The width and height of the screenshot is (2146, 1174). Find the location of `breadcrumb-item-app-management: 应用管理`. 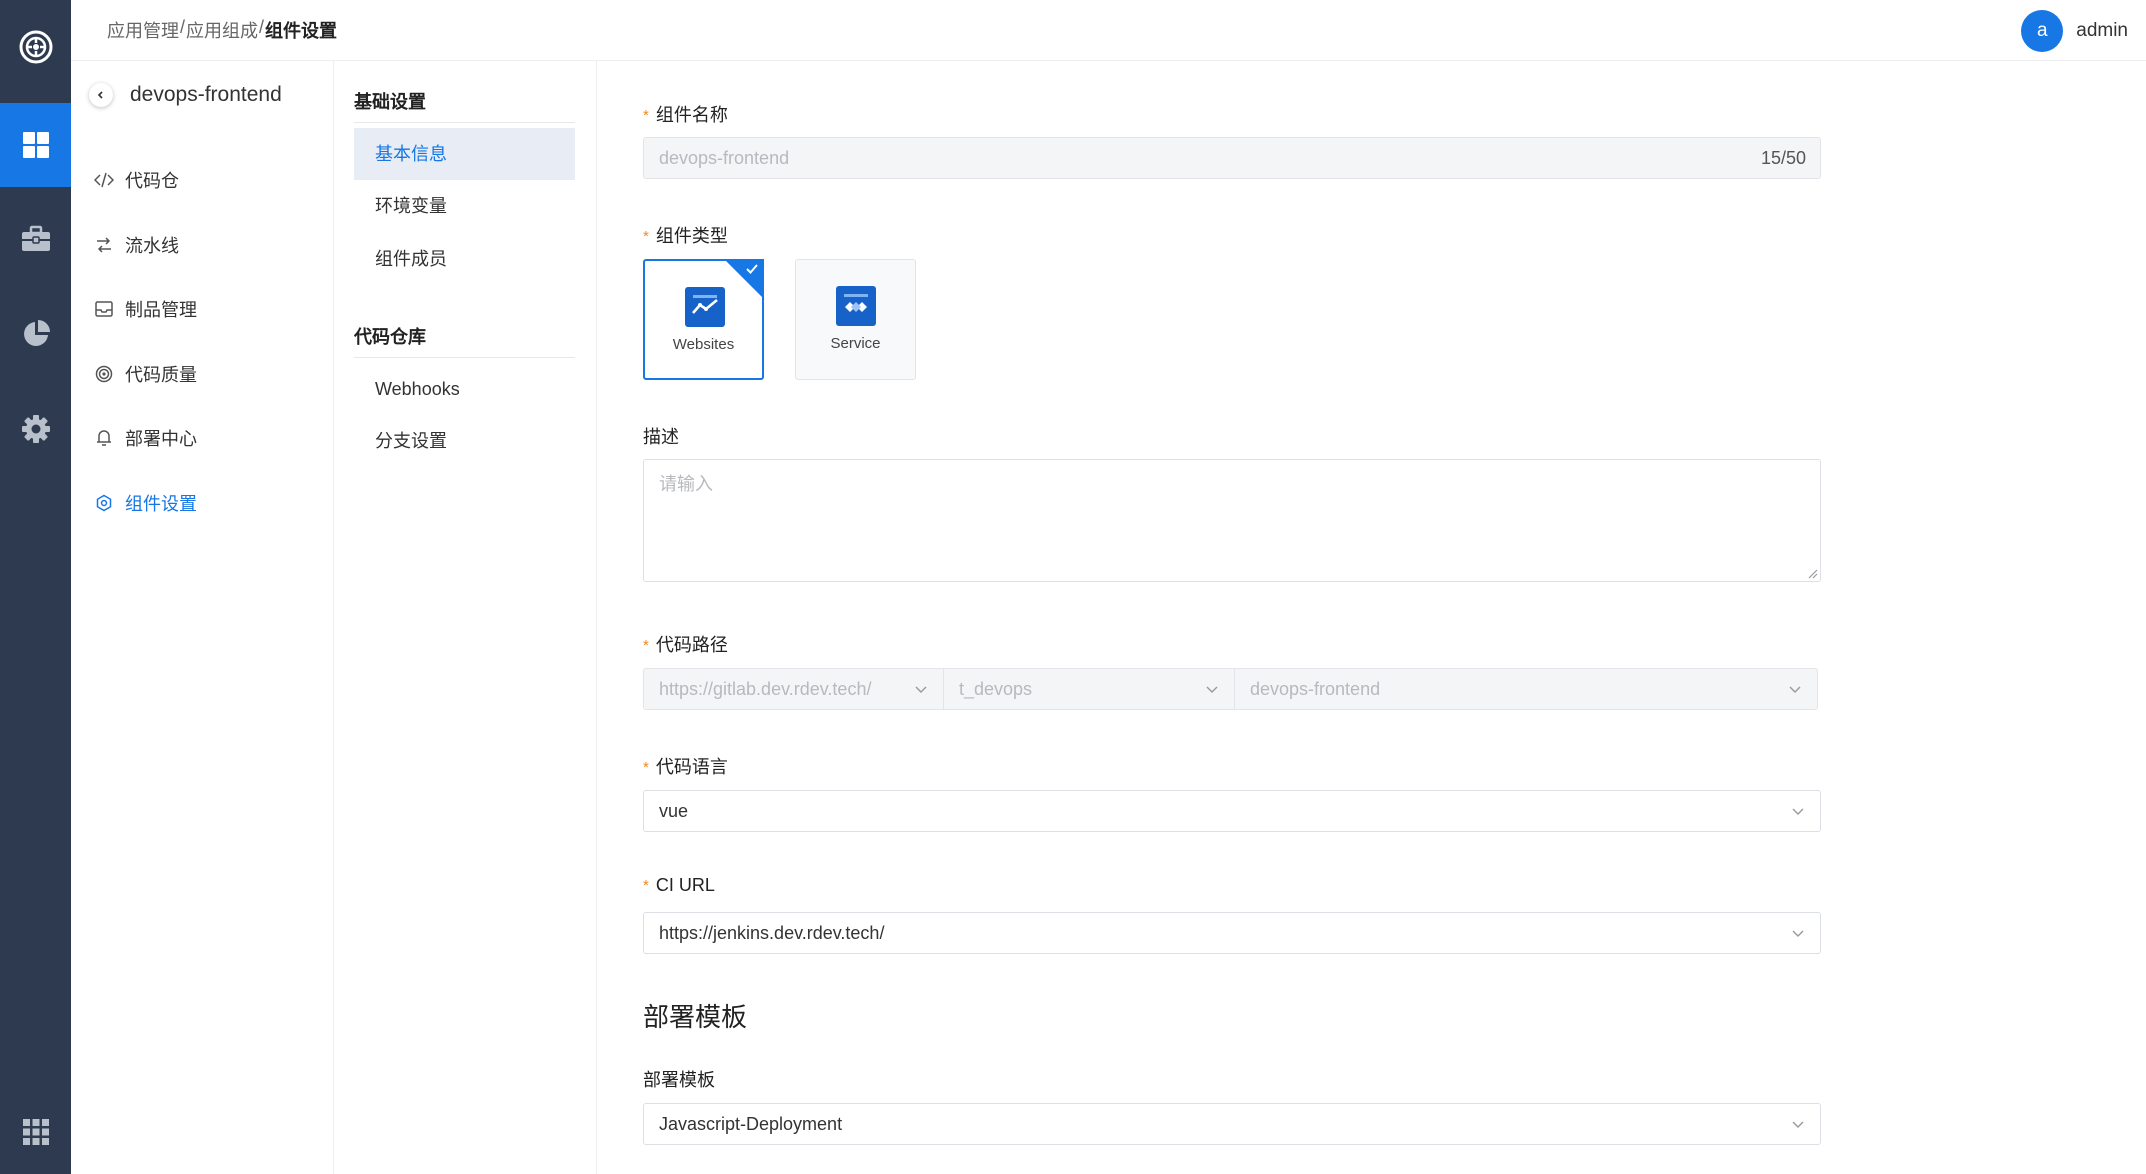

breadcrumb-item-app-management: 应用管理 is located at coordinates (143, 30).